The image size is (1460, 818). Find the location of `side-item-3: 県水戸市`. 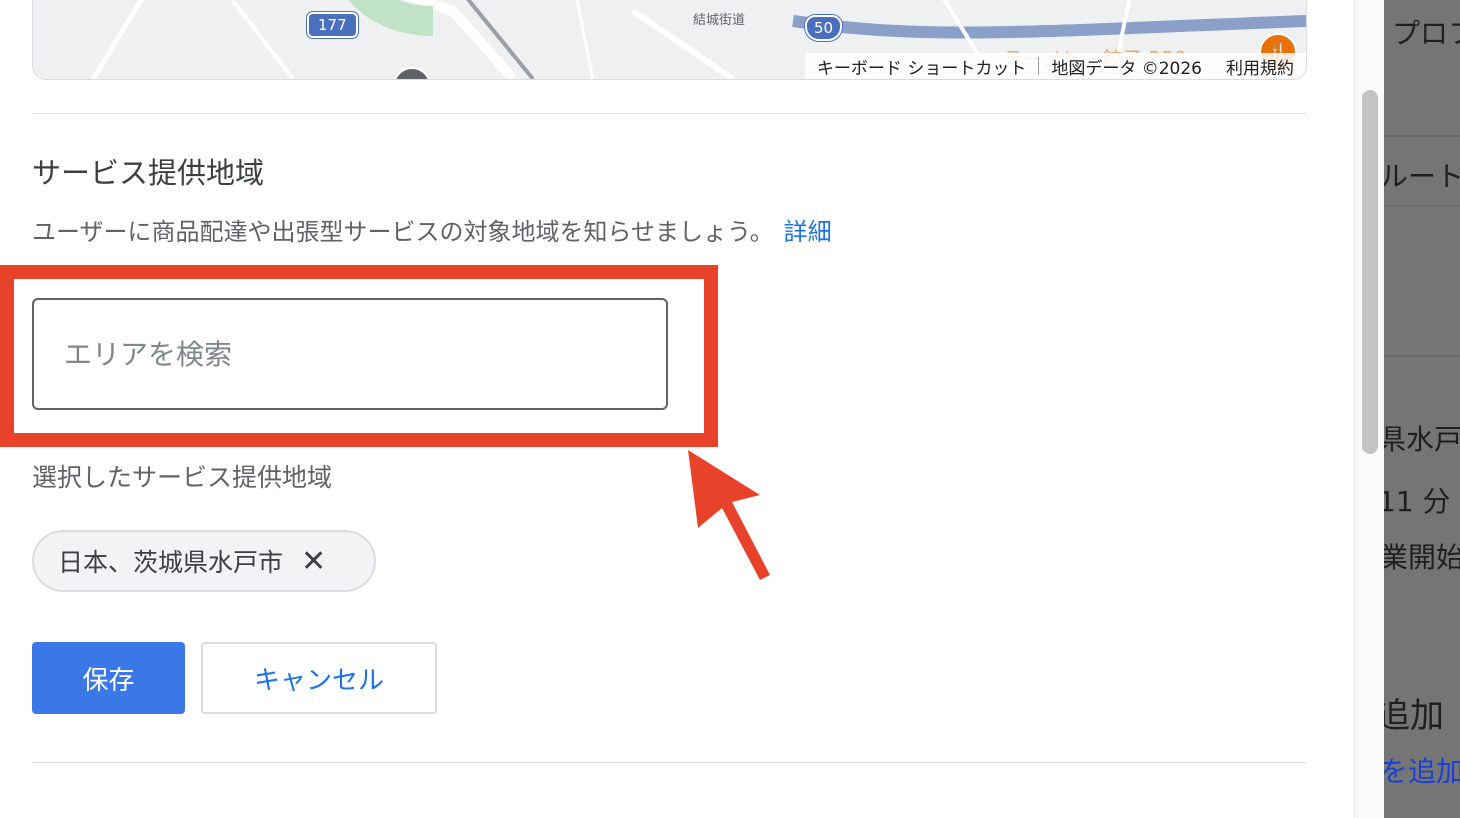

side-item-3: 県水戸市 is located at coordinates (1422, 439).